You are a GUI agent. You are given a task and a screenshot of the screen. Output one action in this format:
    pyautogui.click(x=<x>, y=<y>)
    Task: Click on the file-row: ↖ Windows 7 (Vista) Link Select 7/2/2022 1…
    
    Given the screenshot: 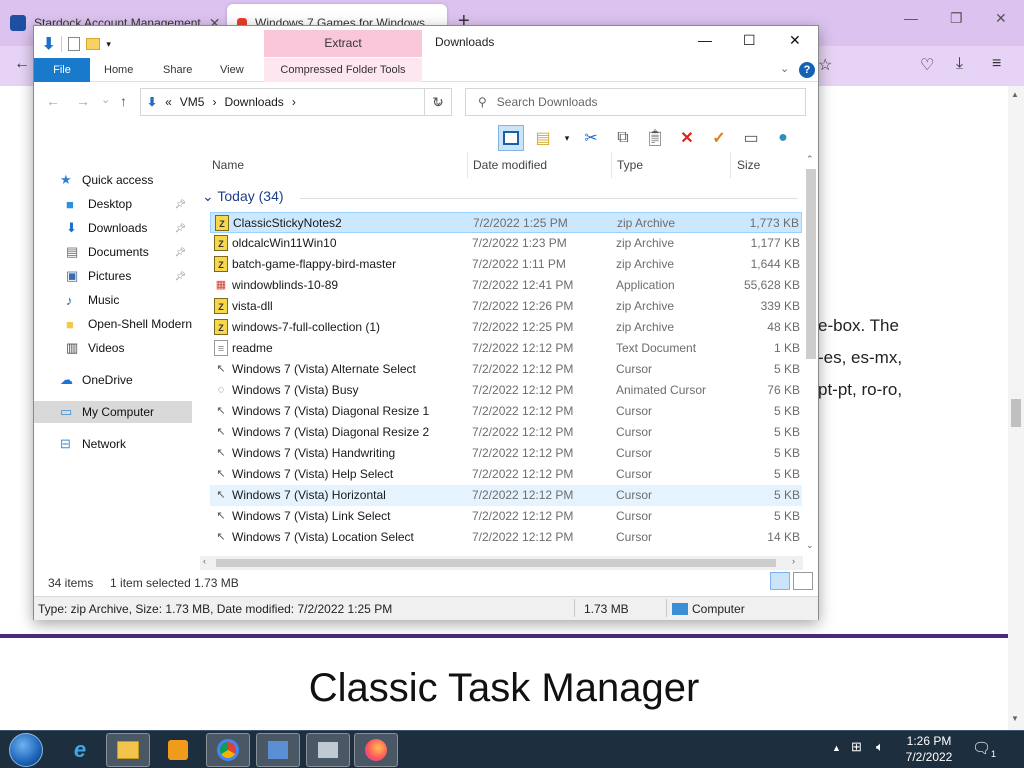 What is the action you would take?
    pyautogui.click(x=506, y=516)
    